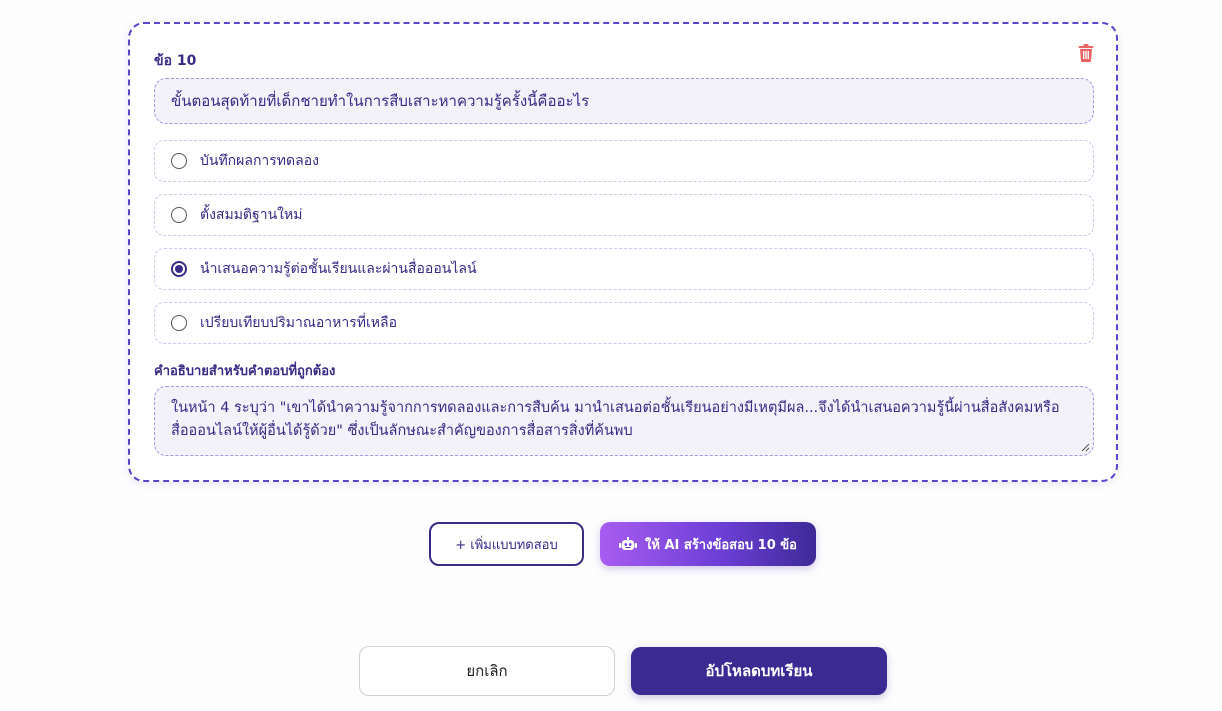 The image size is (1222, 711). Describe the element at coordinates (624, 323) in the screenshot. I see `answer-option-4: เปรียบเทียบปริมาณอาหารที่เหลือ` at that location.